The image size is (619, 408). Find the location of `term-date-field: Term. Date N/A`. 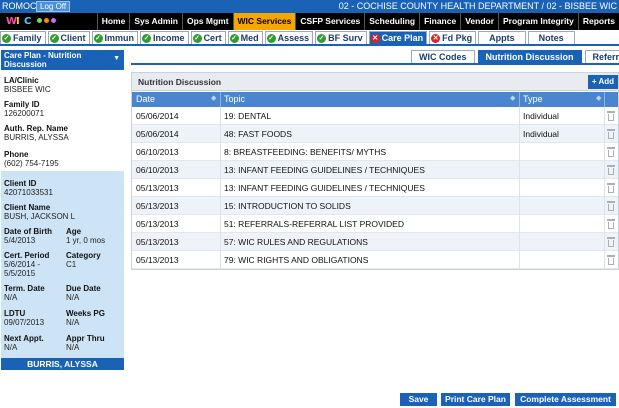

term-date-field: Term. Date N/A is located at coordinates (24, 293).